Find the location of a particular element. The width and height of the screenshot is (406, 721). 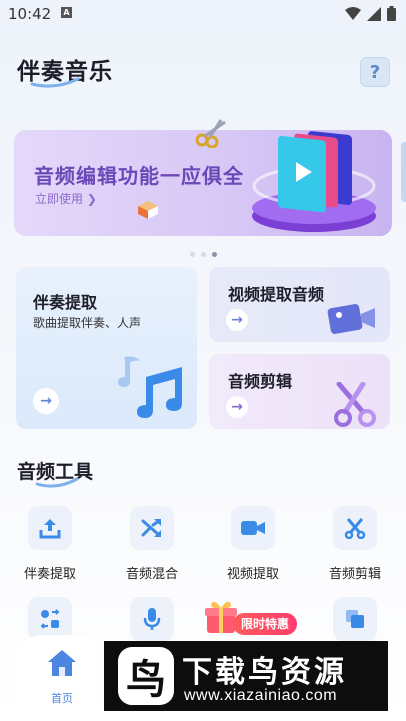

copy-icon is located at coordinates (355, 619).